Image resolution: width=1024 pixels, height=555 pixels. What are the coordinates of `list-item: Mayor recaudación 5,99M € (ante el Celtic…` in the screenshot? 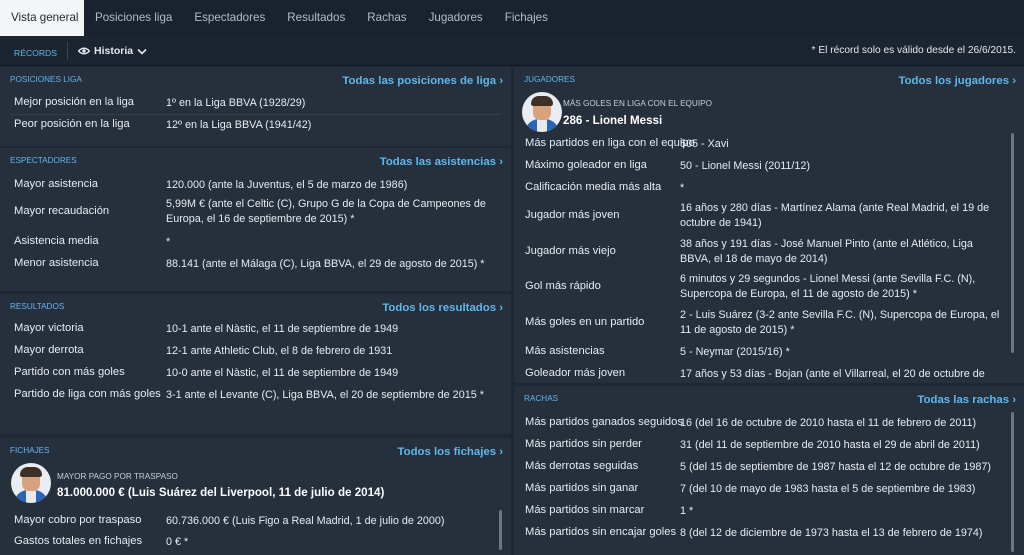 It's located at (255, 212).